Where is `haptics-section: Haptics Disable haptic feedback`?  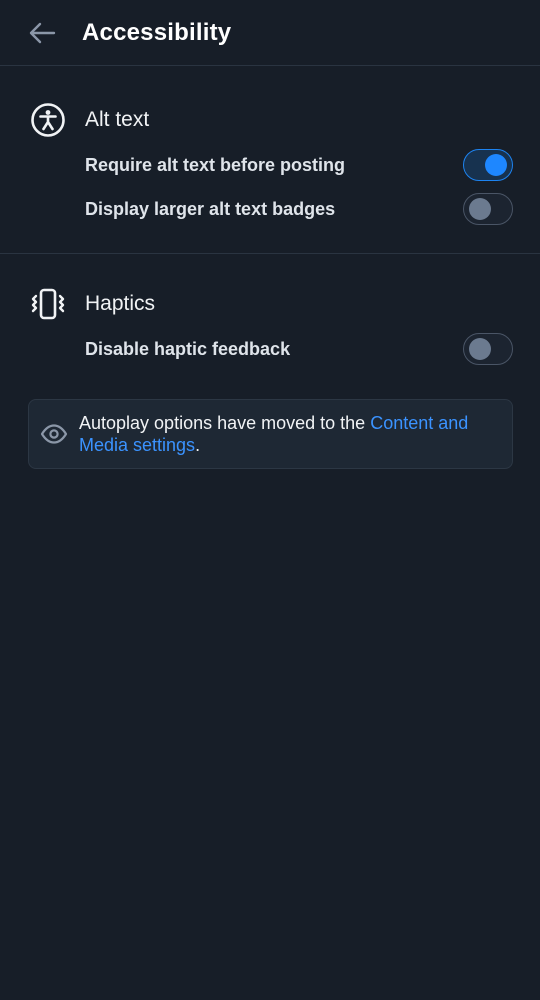
haptics-section: Haptics Disable haptic feedback is located at coordinates (270, 323).